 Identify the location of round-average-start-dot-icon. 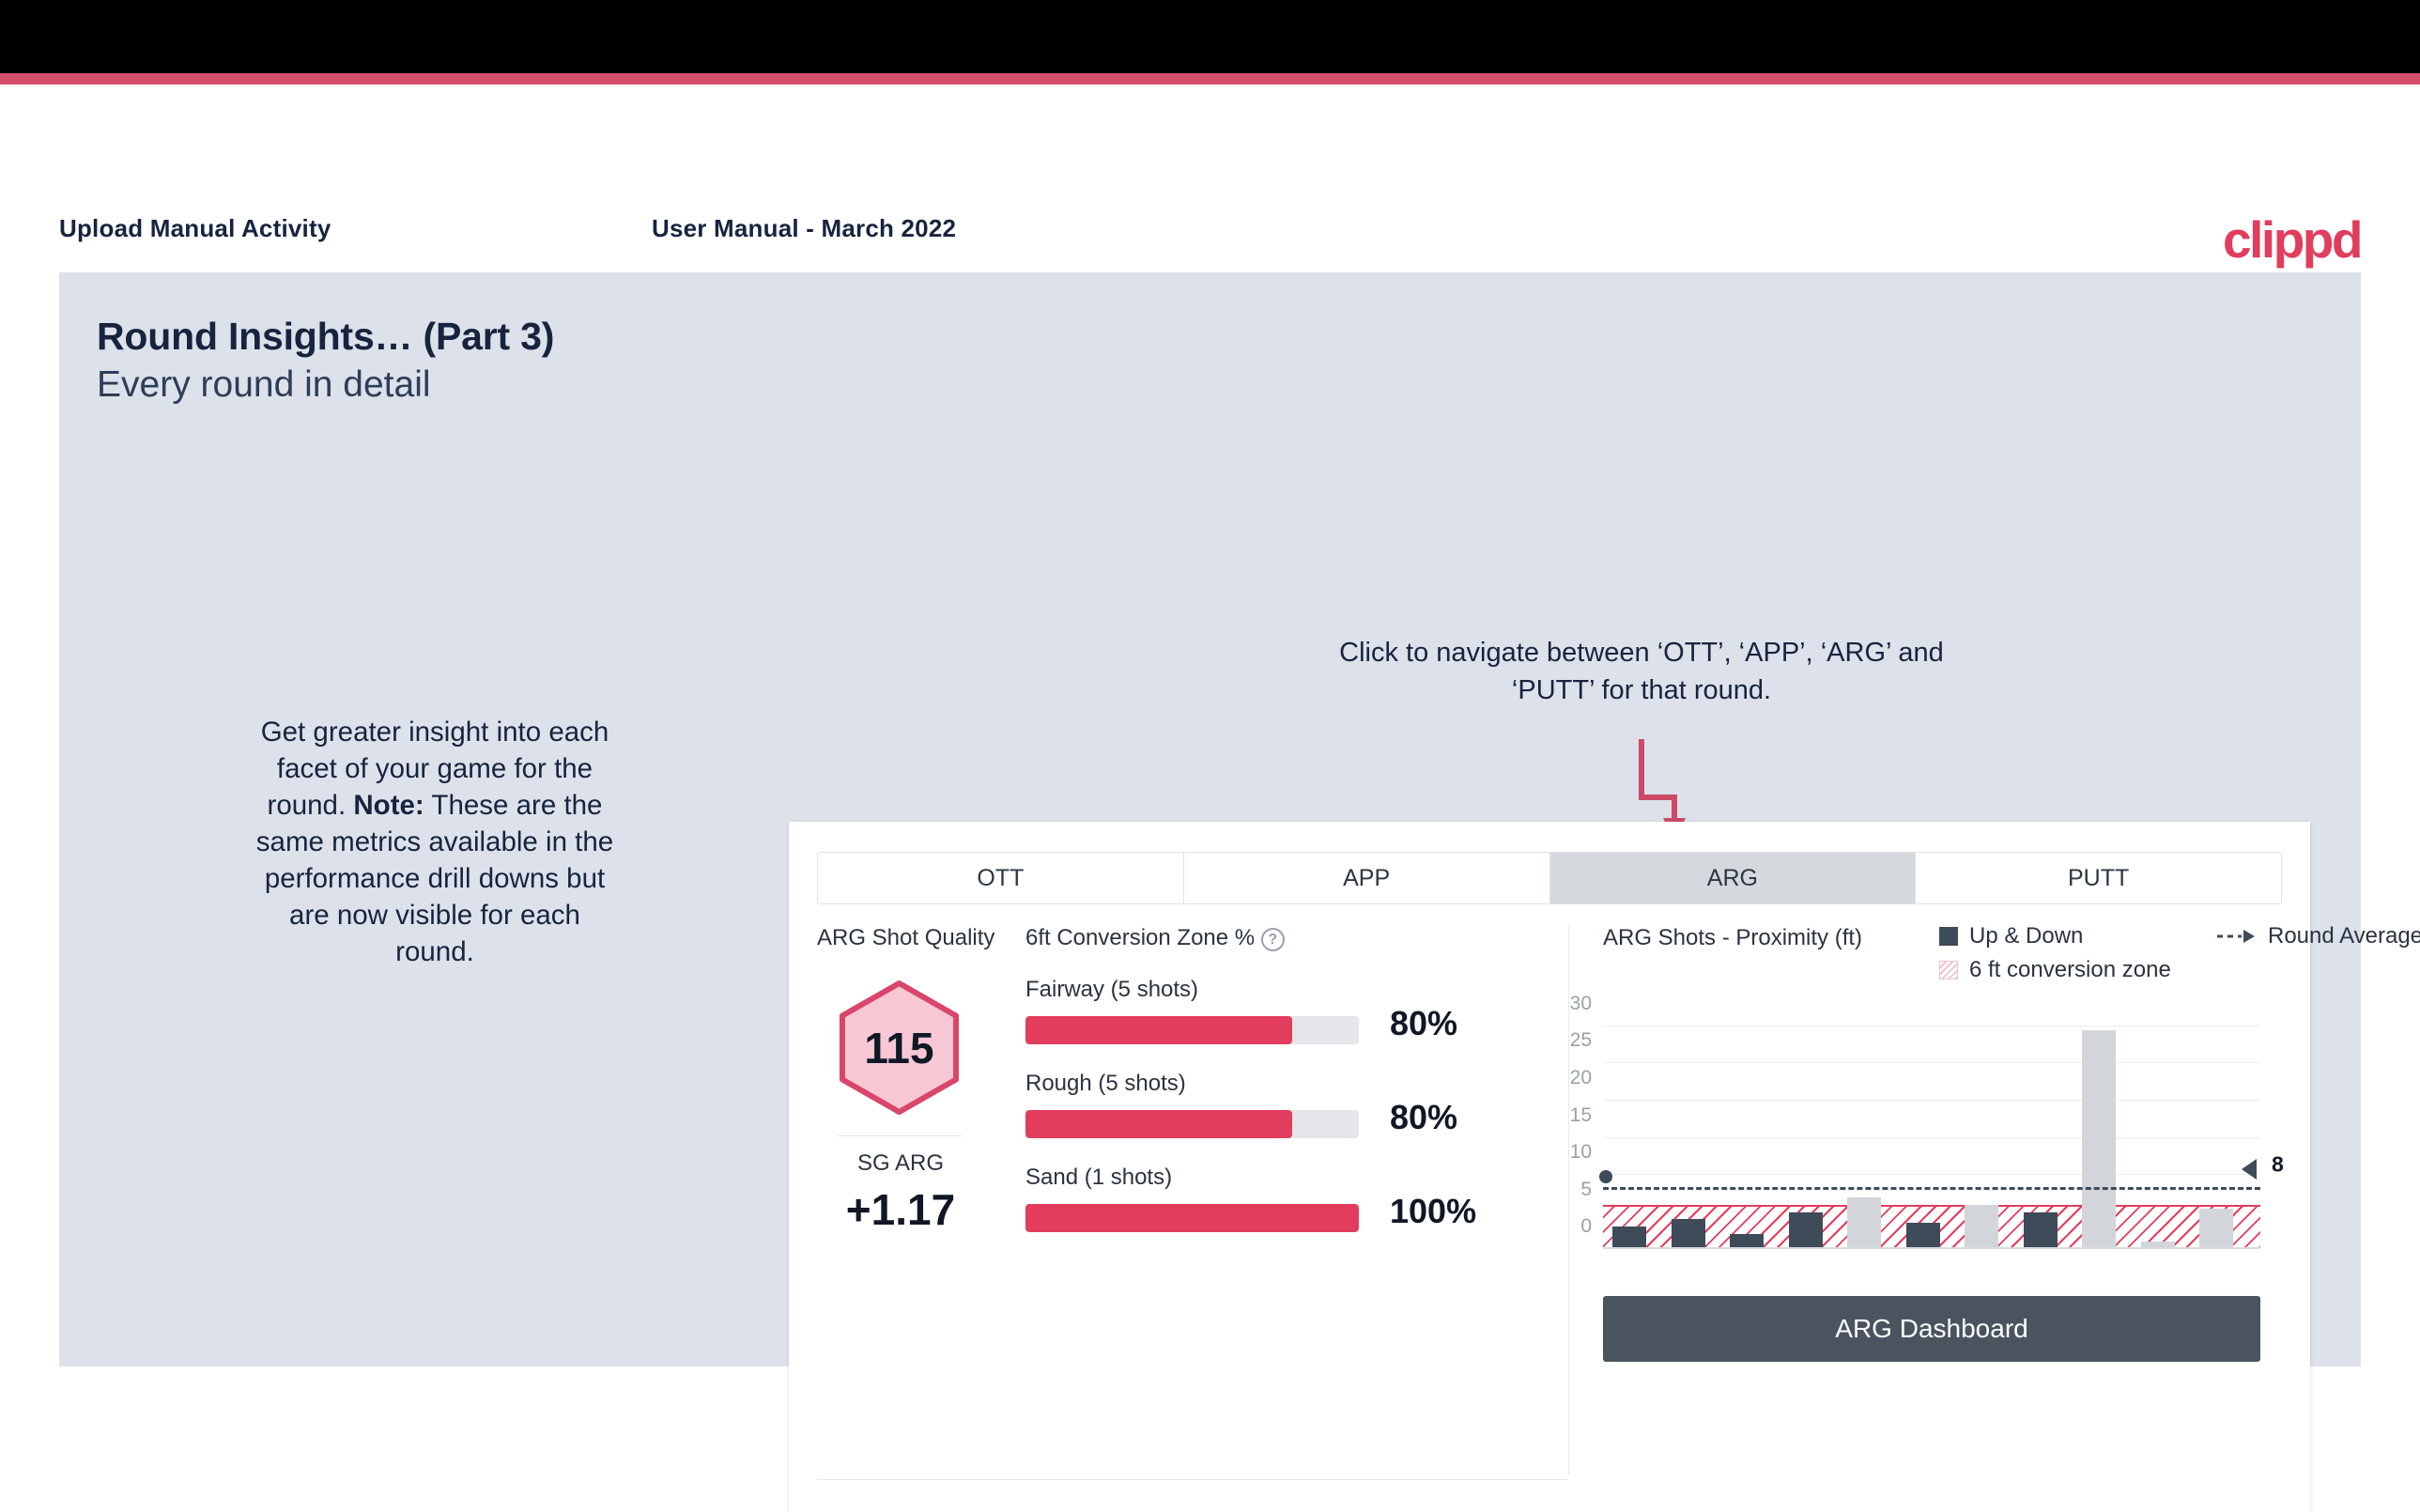
(1605, 1176).